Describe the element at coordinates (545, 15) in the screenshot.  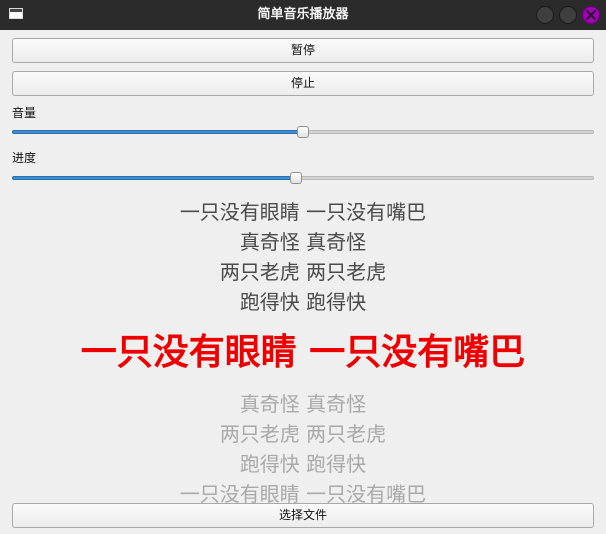
I see `minimize-button` at that location.